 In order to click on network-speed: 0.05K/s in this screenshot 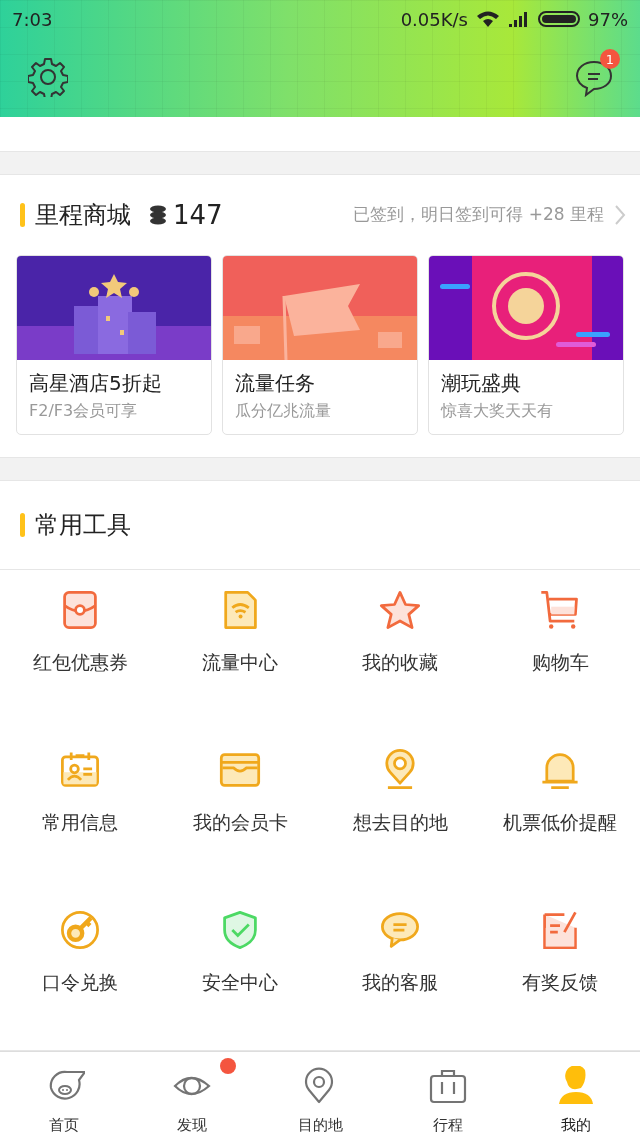, I will do `click(434, 19)`.